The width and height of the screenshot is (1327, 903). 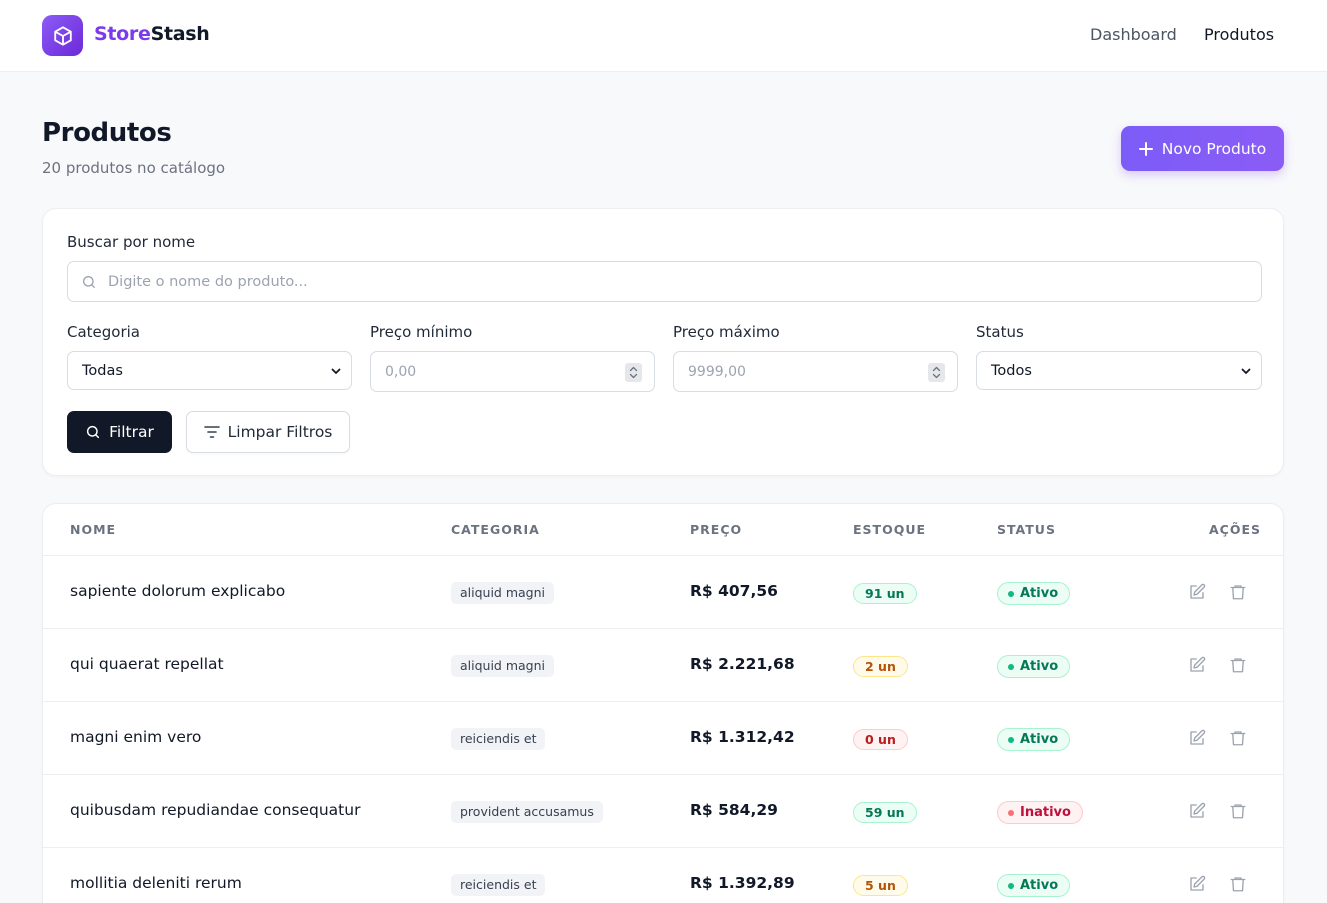 What do you see at coordinates (1026, 529) in the screenshot?
I see `column-header-status: Status` at bounding box center [1026, 529].